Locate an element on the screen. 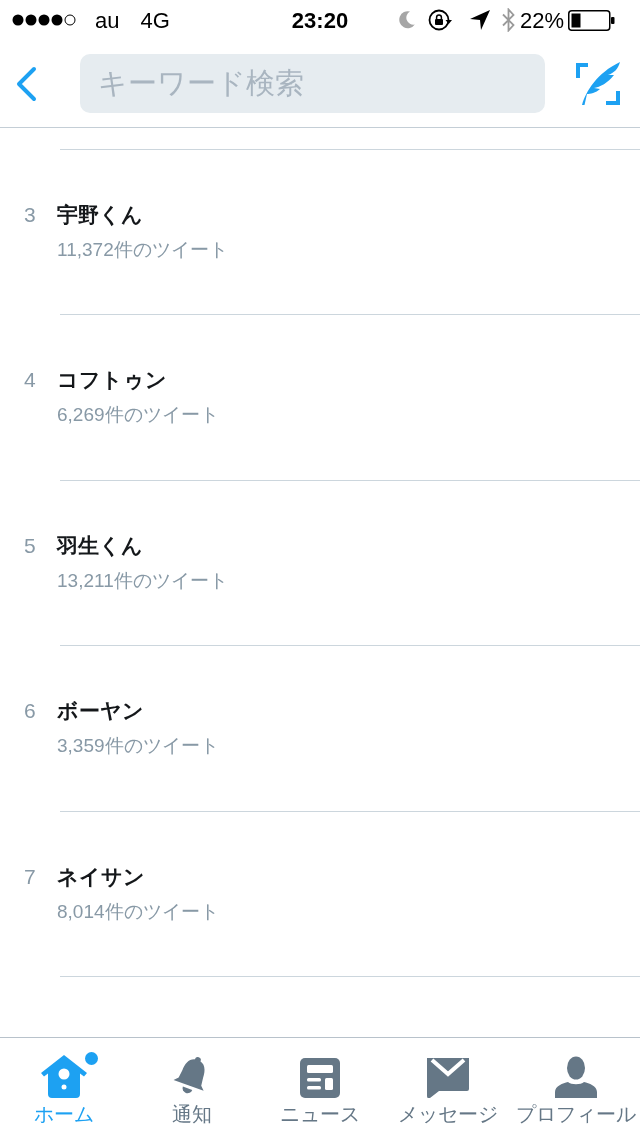  status-time: 23:20 is located at coordinates (320, 20).